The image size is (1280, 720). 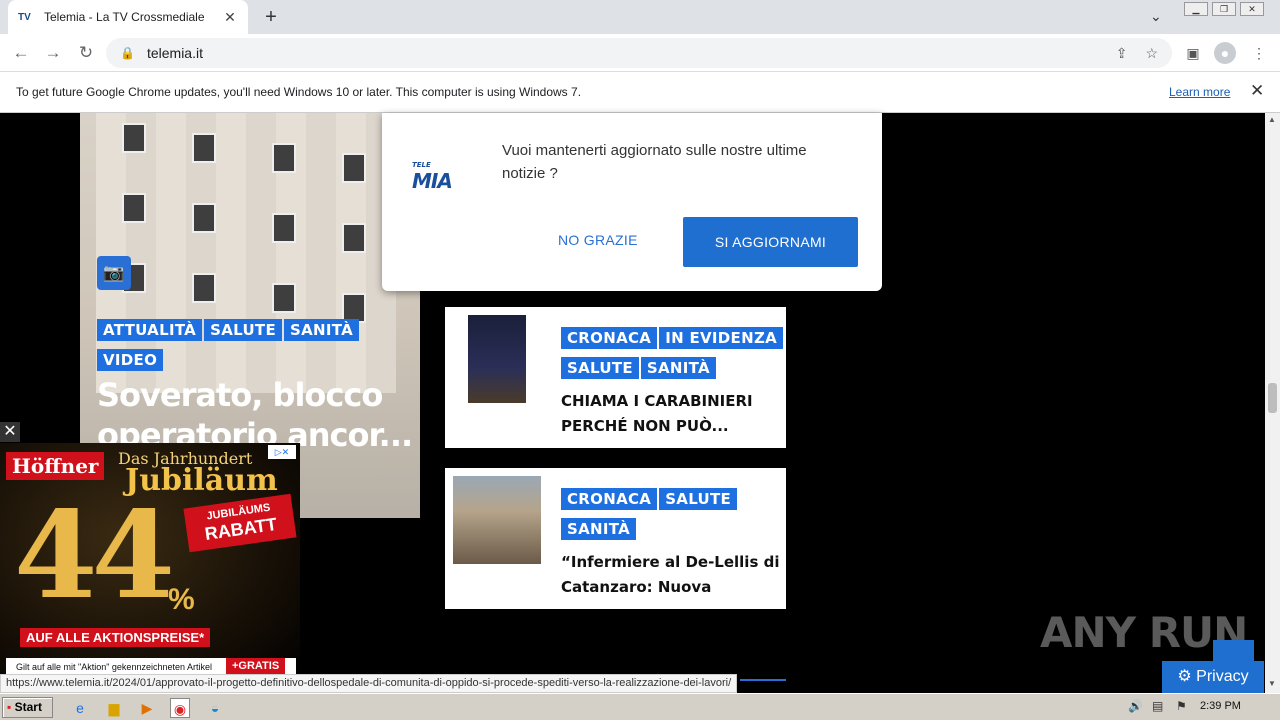 What do you see at coordinates (150, 330) in the screenshot?
I see `tag-attualita: ATTUALITÀ` at bounding box center [150, 330].